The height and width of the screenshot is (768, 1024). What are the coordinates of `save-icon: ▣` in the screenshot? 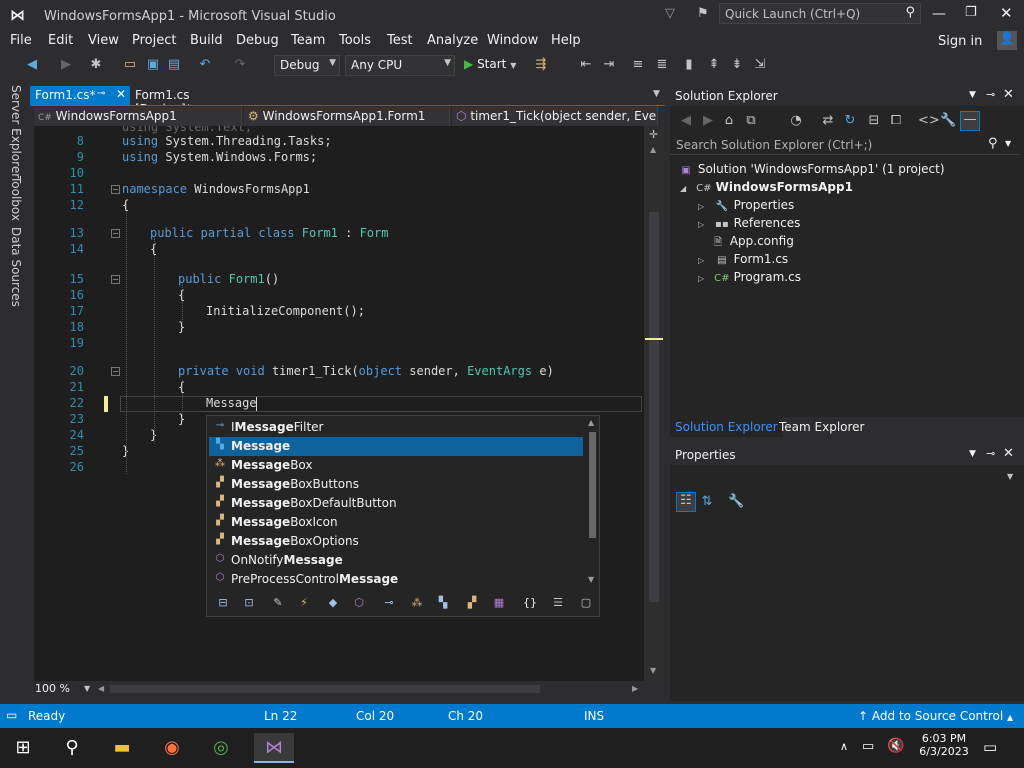 It's located at (153, 65).